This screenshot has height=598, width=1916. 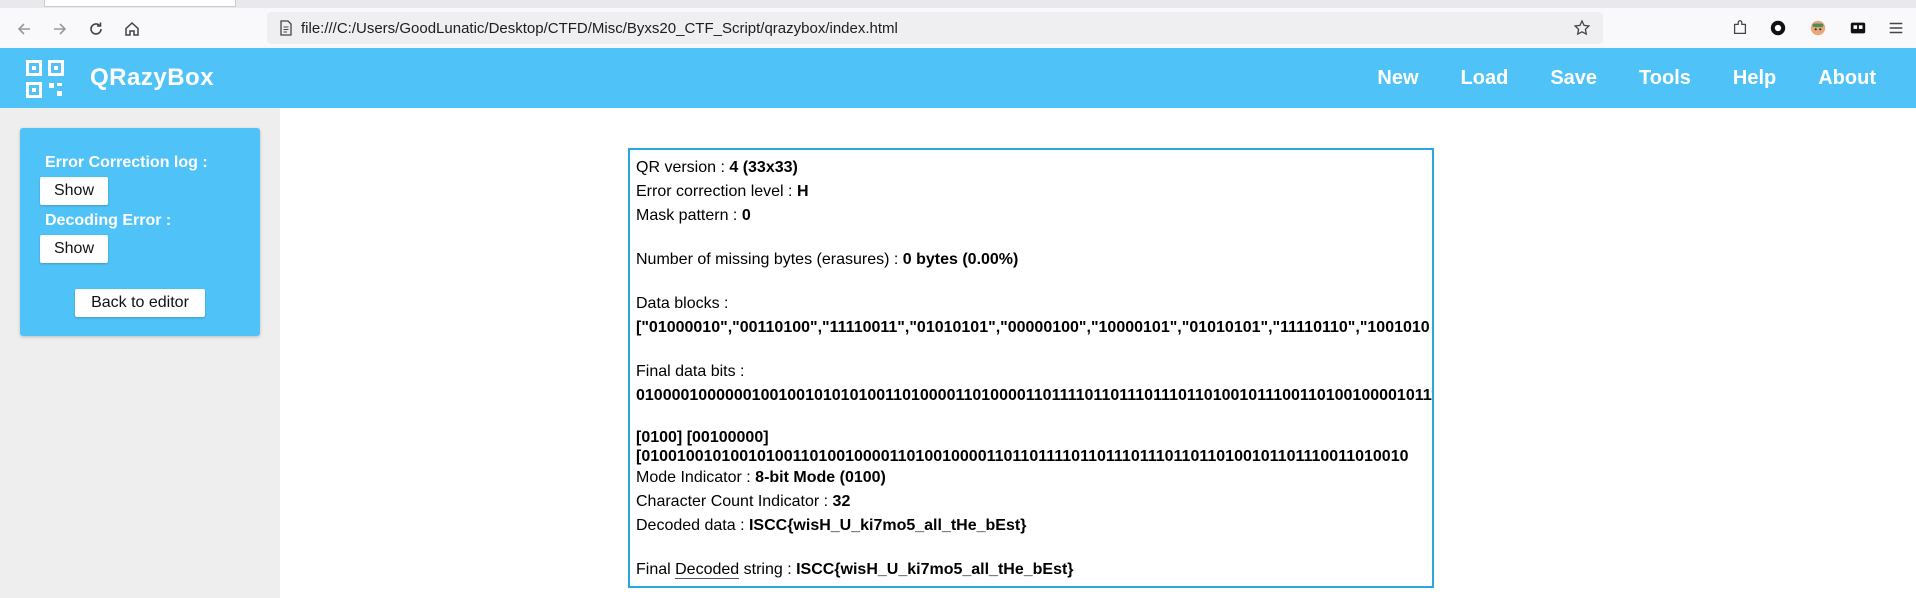 What do you see at coordinates (140, 3) in the screenshot?
I see `browser-tab` at bounding box center [140, 3].